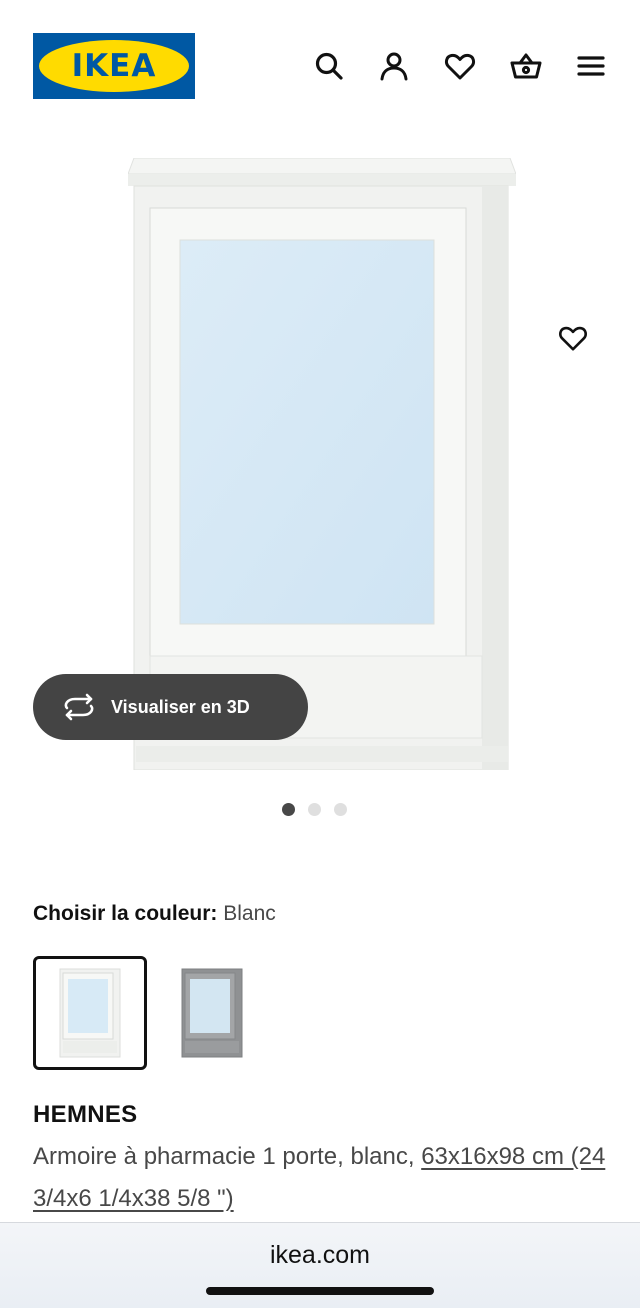  I want to click on color-swatch-white, so click(90, 1013).